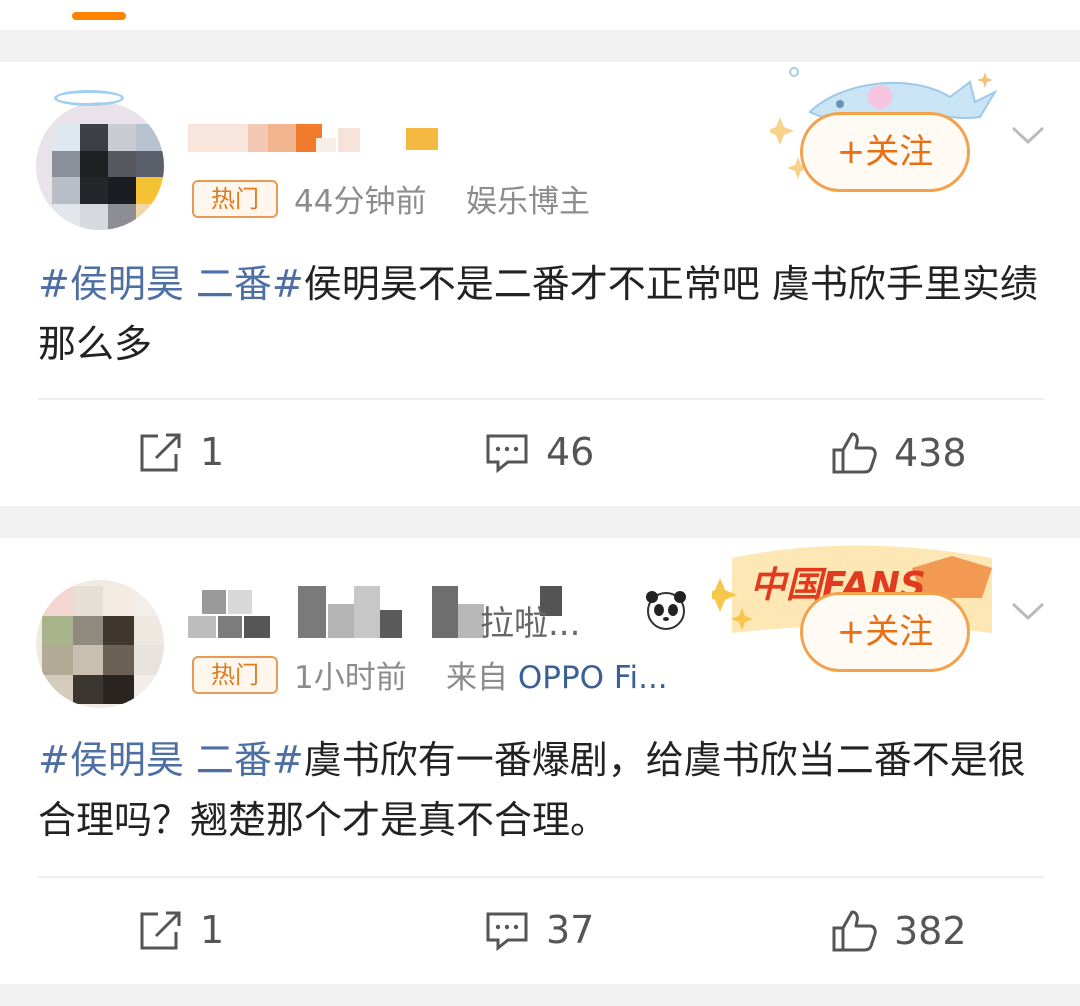 The image size is (1080, 1006). I want to click on comment-button: 37, so click(539, 930).